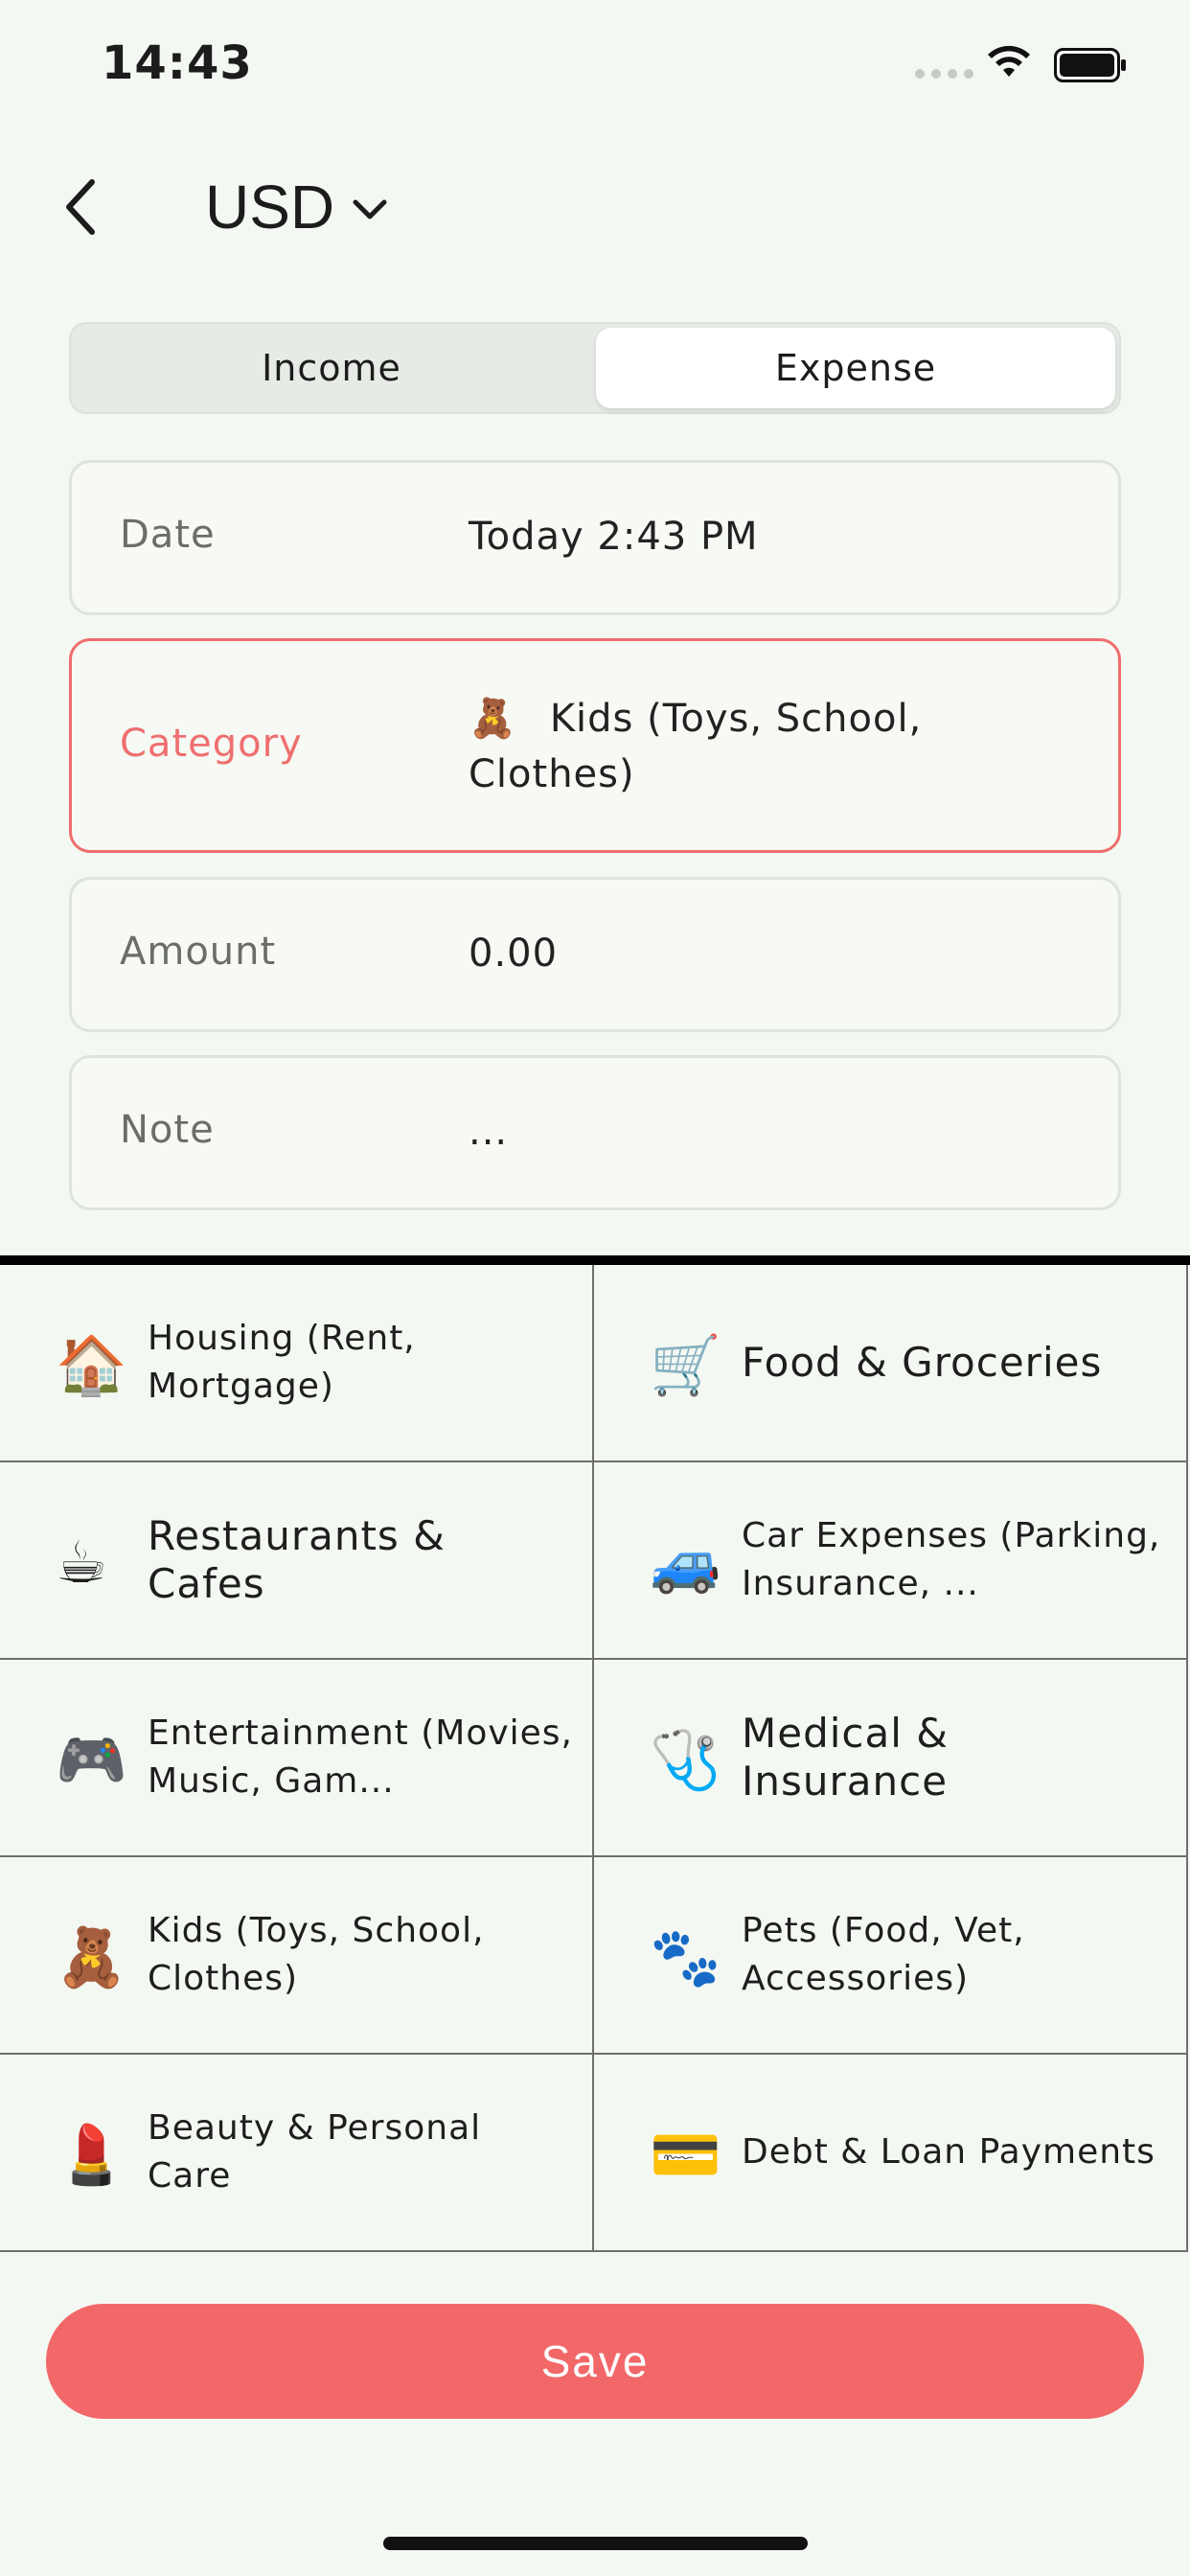  I want to click on category-value-text: Kids (Toys, School, Clothes), so click(696, 746).